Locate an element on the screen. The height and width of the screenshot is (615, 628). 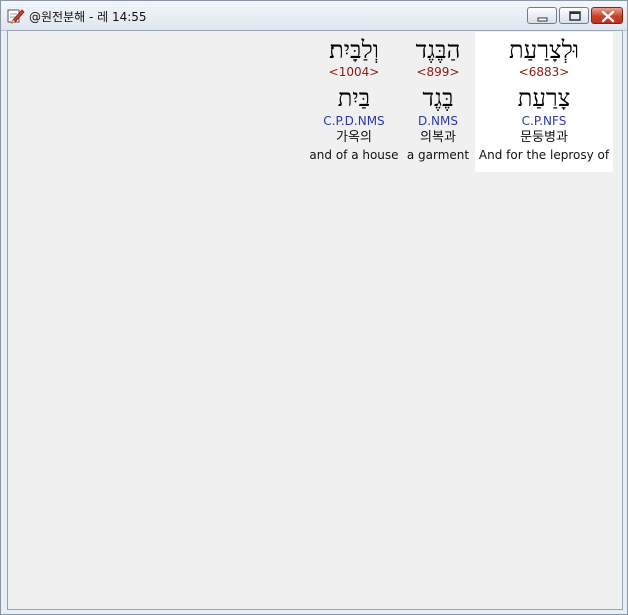
pencil-icon is located at coordinates (16, 16).